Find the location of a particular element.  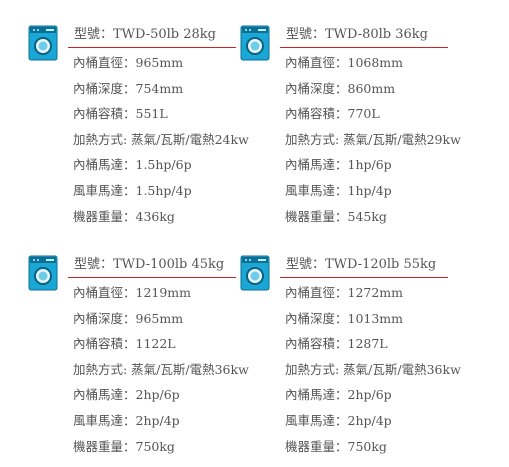

model-title-wrap: 型號：TWD-100lb 45kg is located at coordinates (152, 265).